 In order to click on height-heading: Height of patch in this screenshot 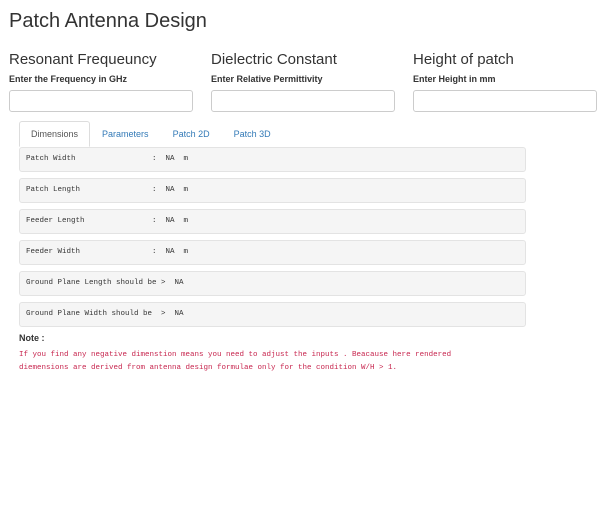, I will do `click(463, 59)`.